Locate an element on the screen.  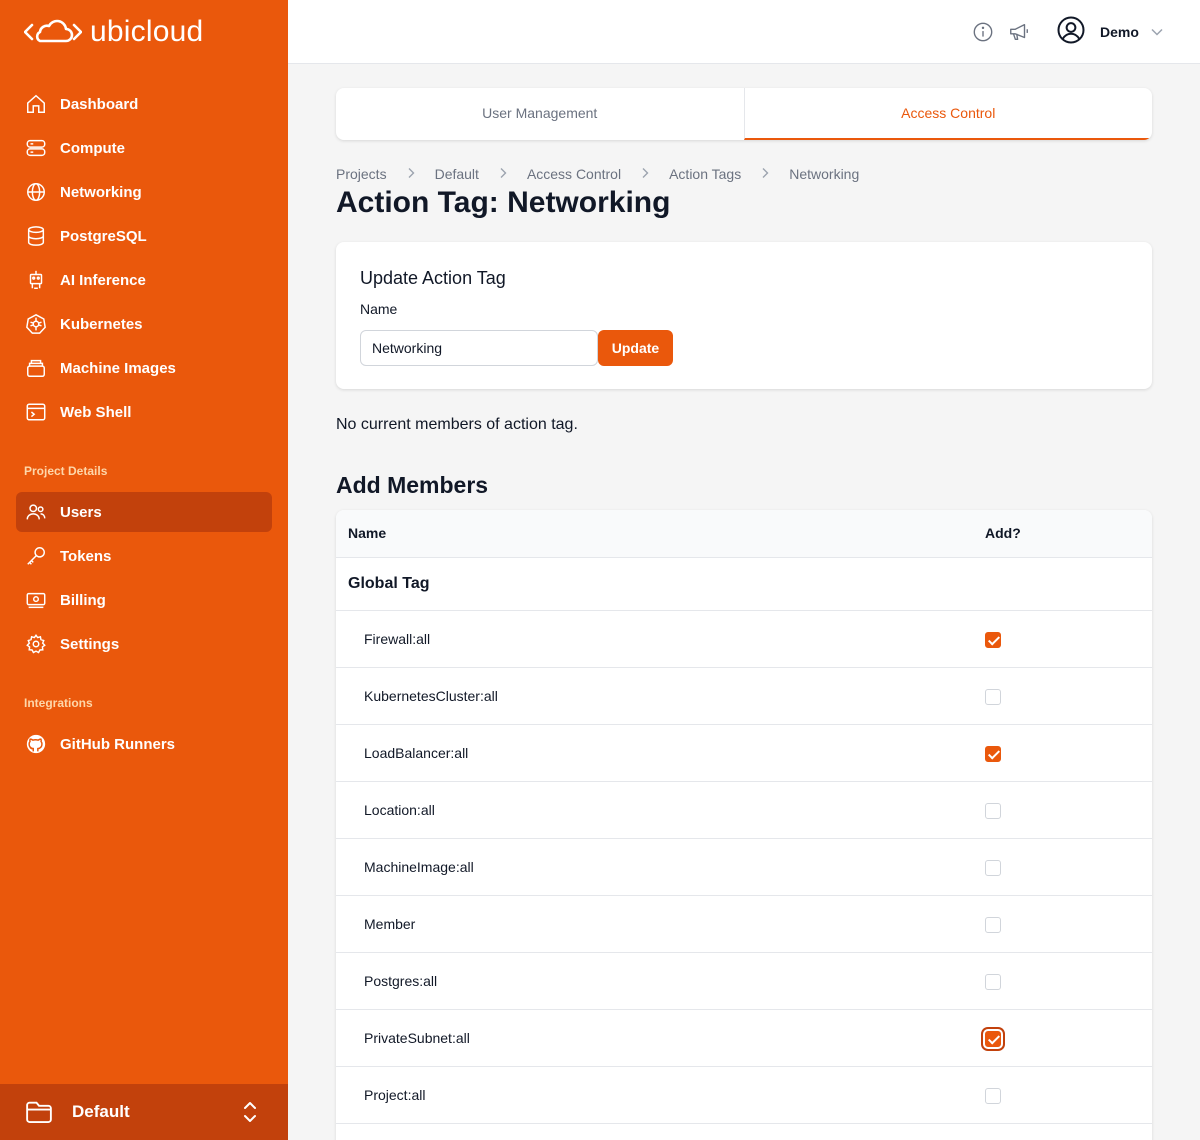
project-switcher: Default is located at coordinates (144, 1112).